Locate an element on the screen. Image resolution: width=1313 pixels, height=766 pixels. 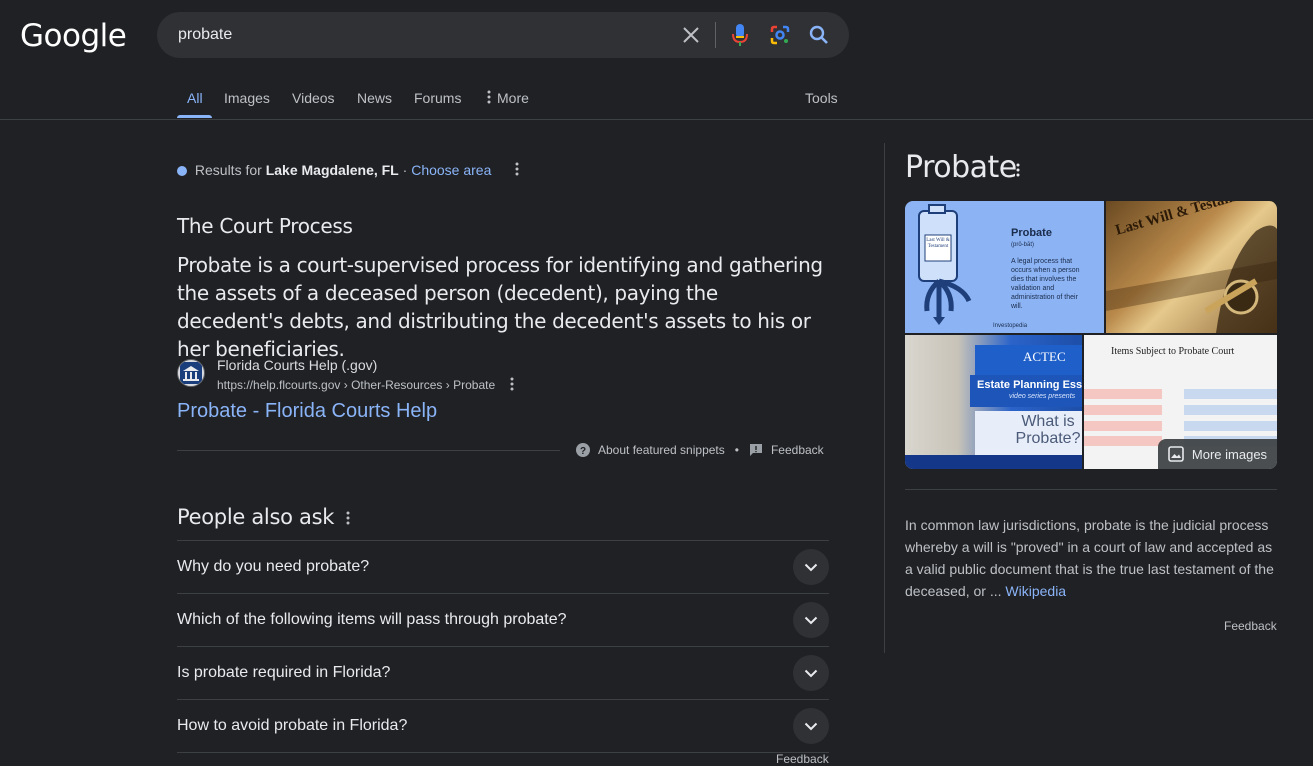
snippet-divider is located at coordinates (368, 450).